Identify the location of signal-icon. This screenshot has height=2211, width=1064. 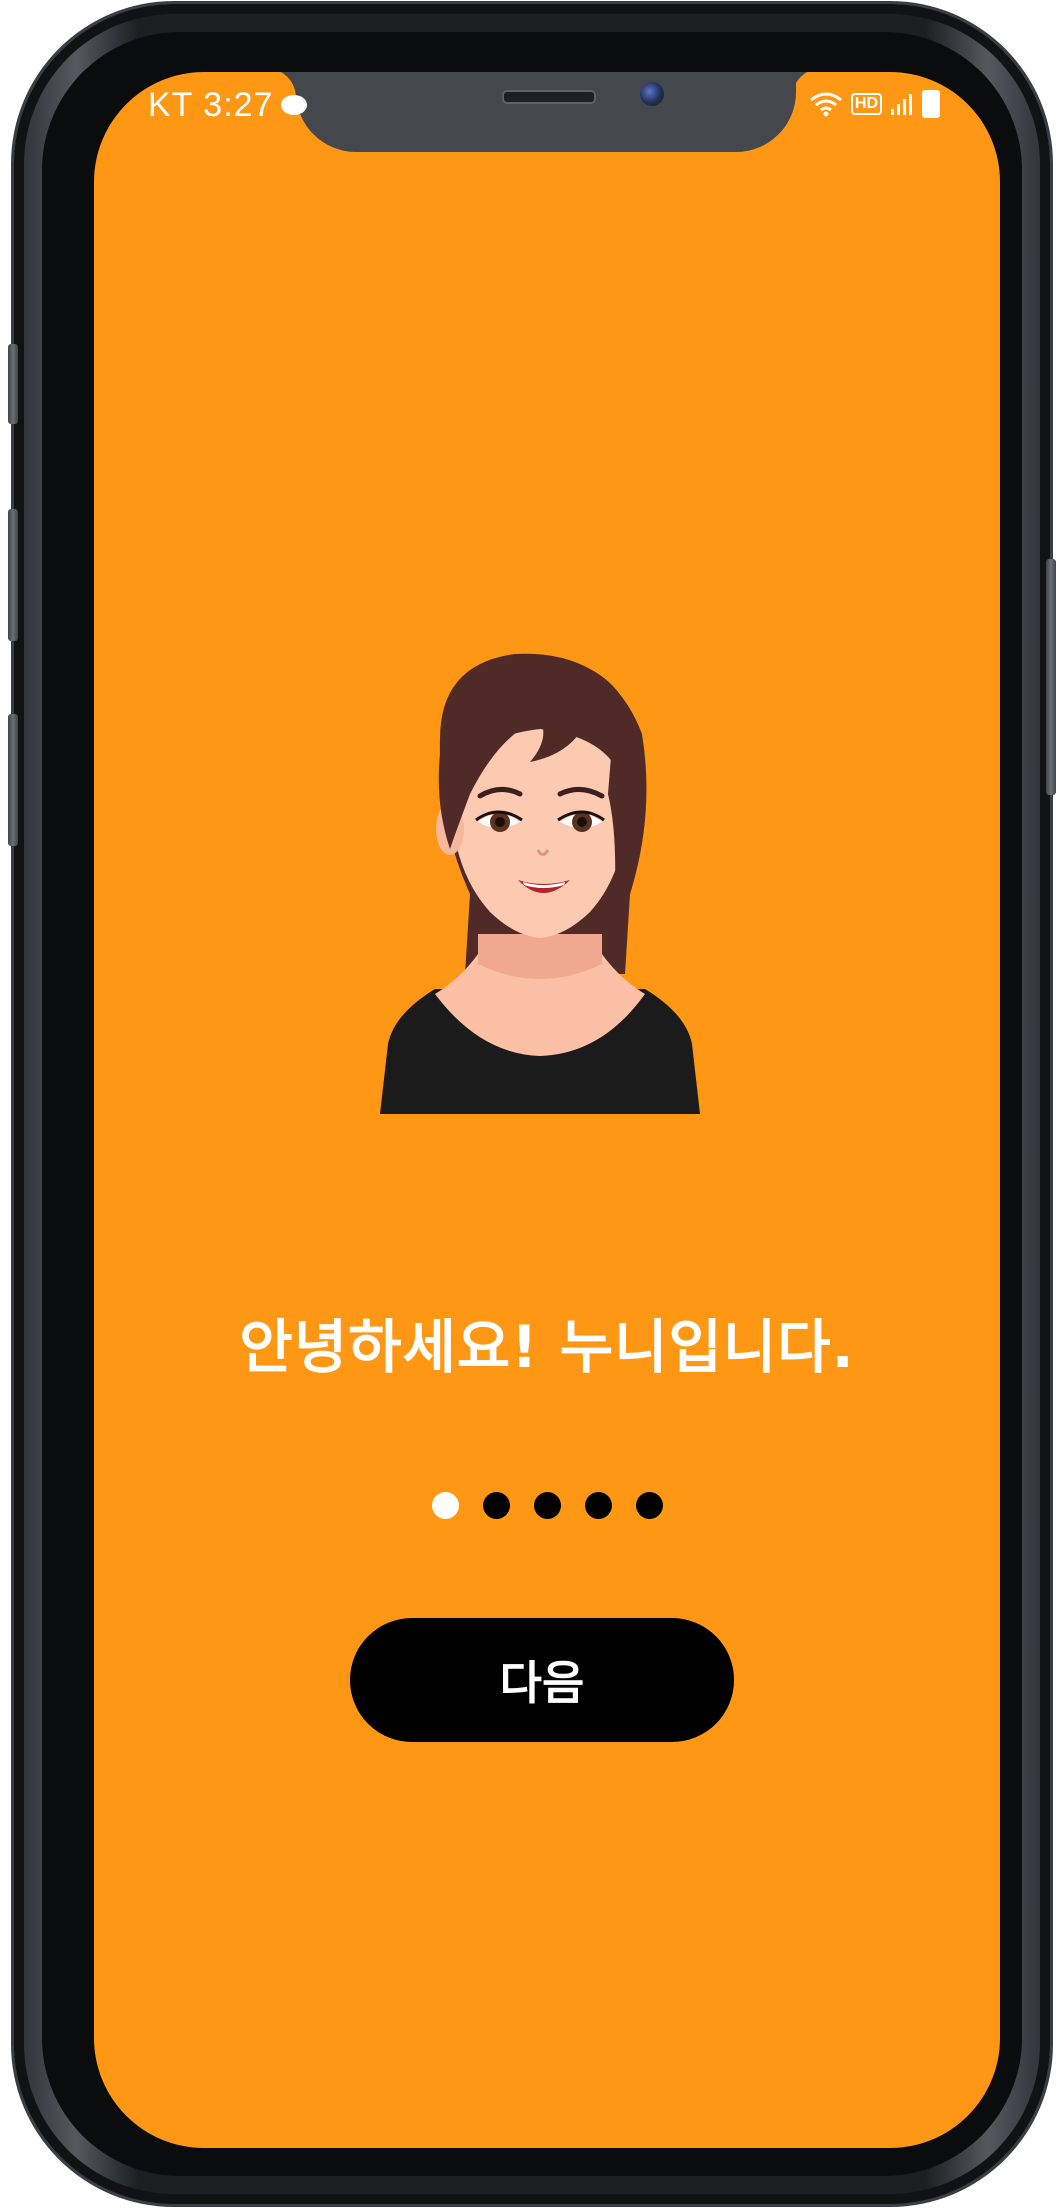
(901, 104).